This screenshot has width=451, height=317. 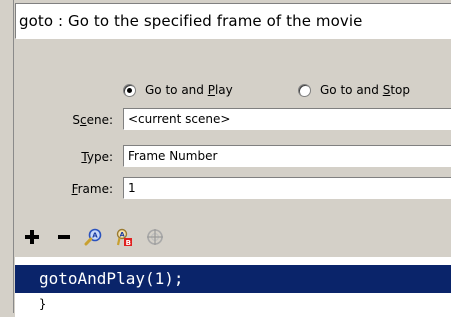 I want to click on radio-go-to-and-play: Go to and Play, so click(x=178, y=90).